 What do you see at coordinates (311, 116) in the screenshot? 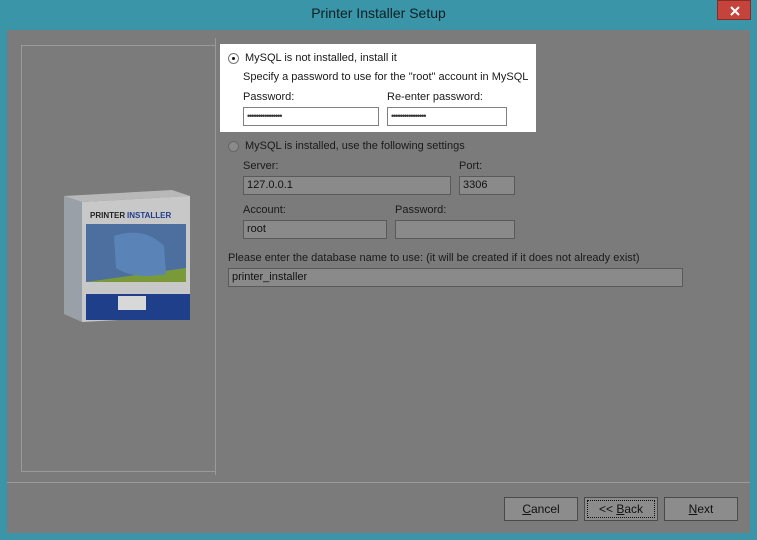
I see `new-password-field: ••••••••••••••••` at bounding box center [311, 116].